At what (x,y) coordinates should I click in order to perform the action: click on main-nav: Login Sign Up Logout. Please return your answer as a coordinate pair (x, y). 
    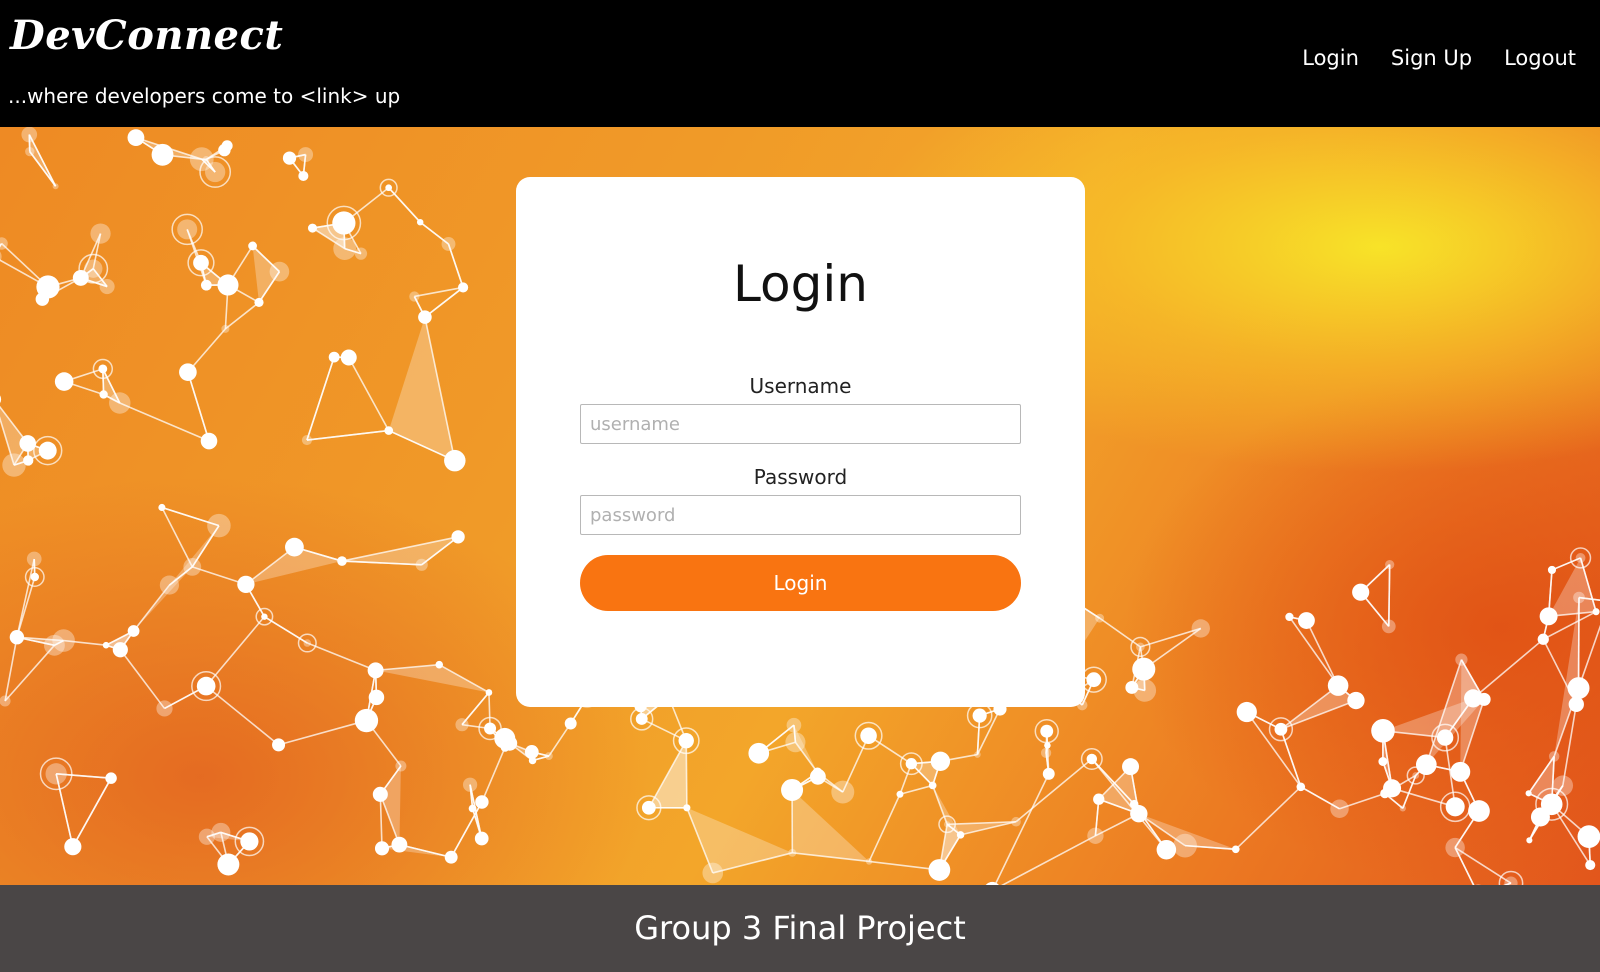
    Looking at the image, I should click on (1439, 58).